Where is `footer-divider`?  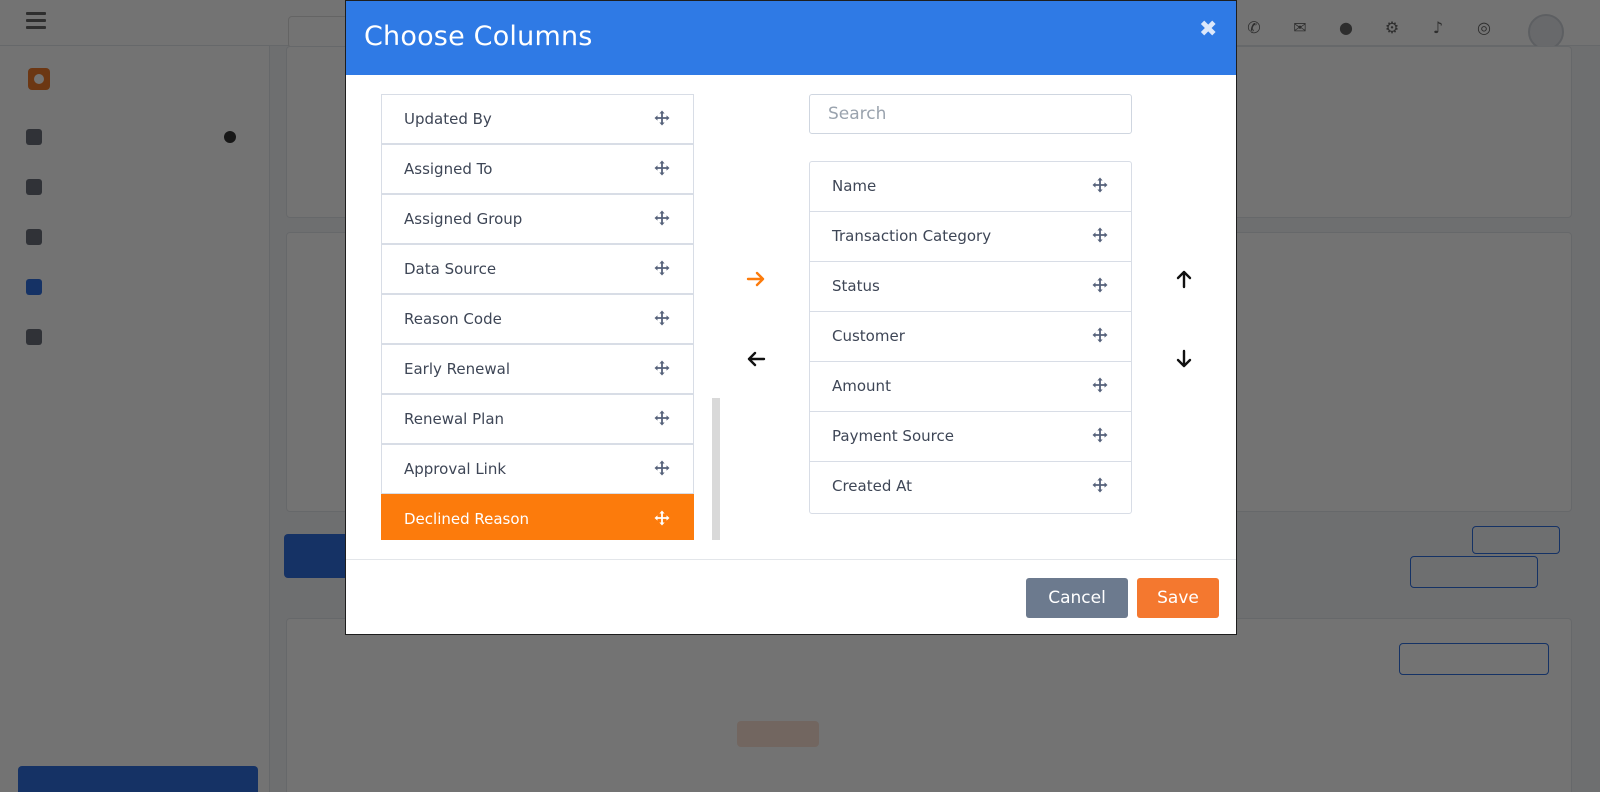
footer-divider is located at coordinates (791, 559).